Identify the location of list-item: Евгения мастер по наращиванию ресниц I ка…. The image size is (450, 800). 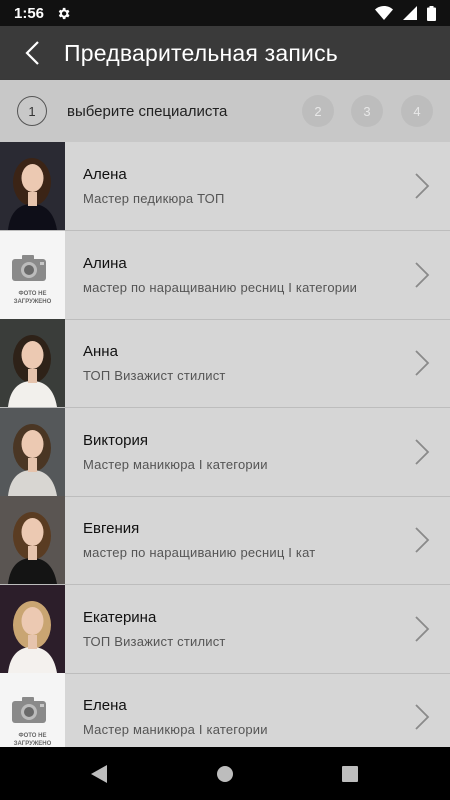
(225, 540).